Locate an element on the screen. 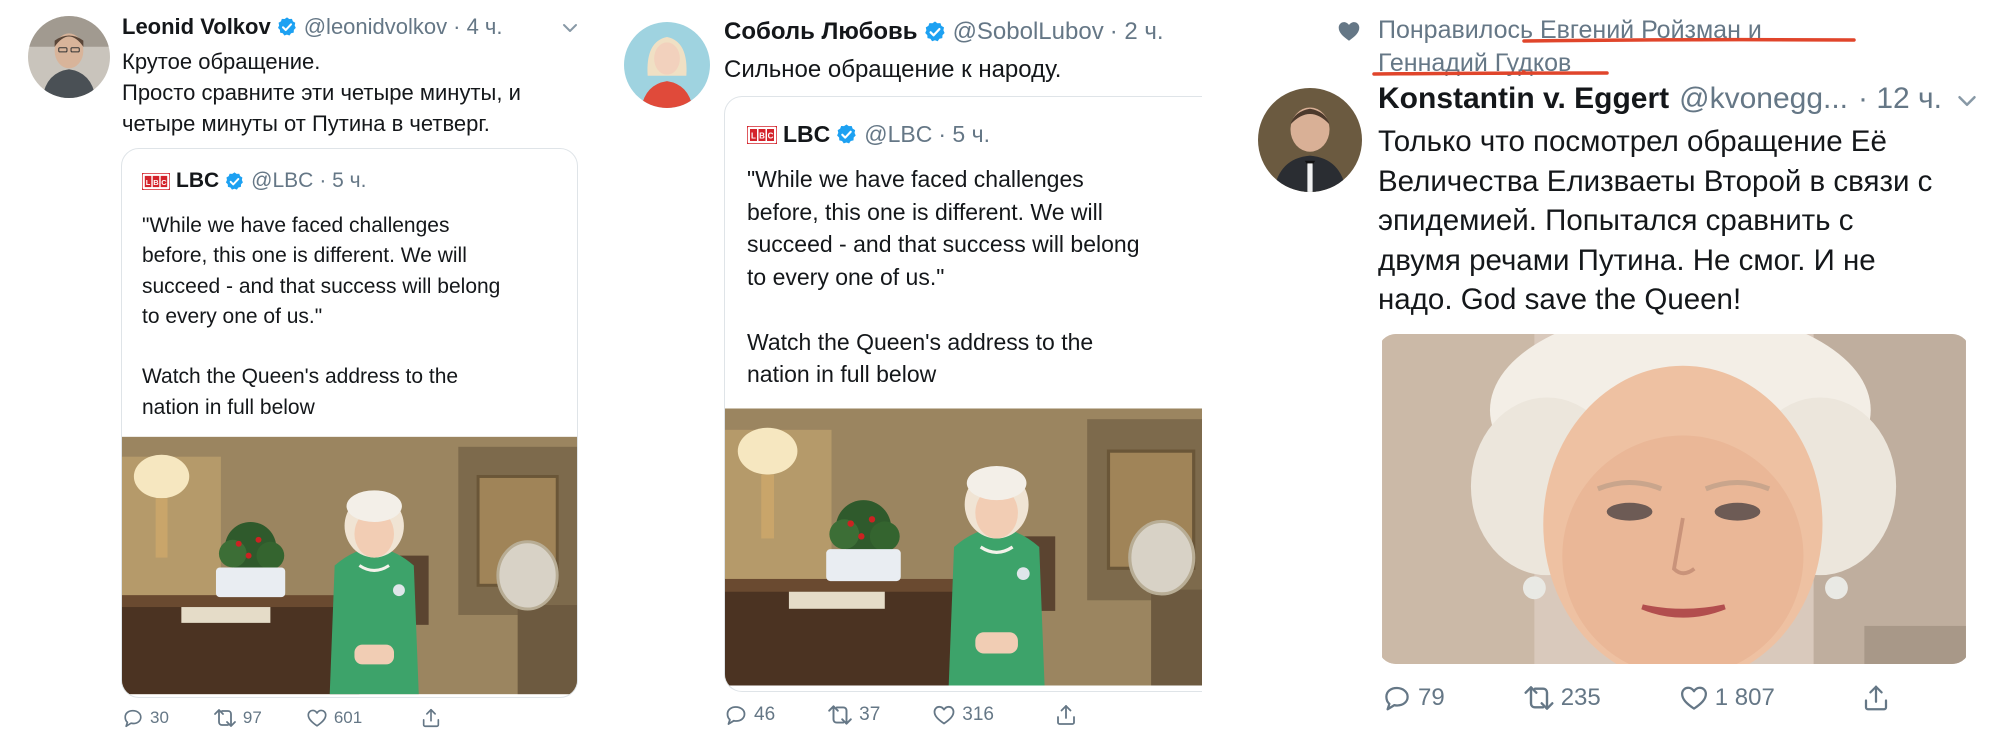  tweet-time: · 12 ч. is located at coordinates (1900, 99).